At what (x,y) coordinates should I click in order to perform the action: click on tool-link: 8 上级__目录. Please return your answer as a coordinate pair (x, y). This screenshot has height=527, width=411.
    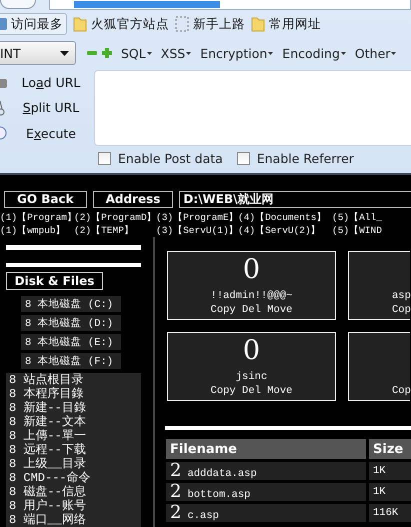
    Looking at the image, I should click on (75, 464).